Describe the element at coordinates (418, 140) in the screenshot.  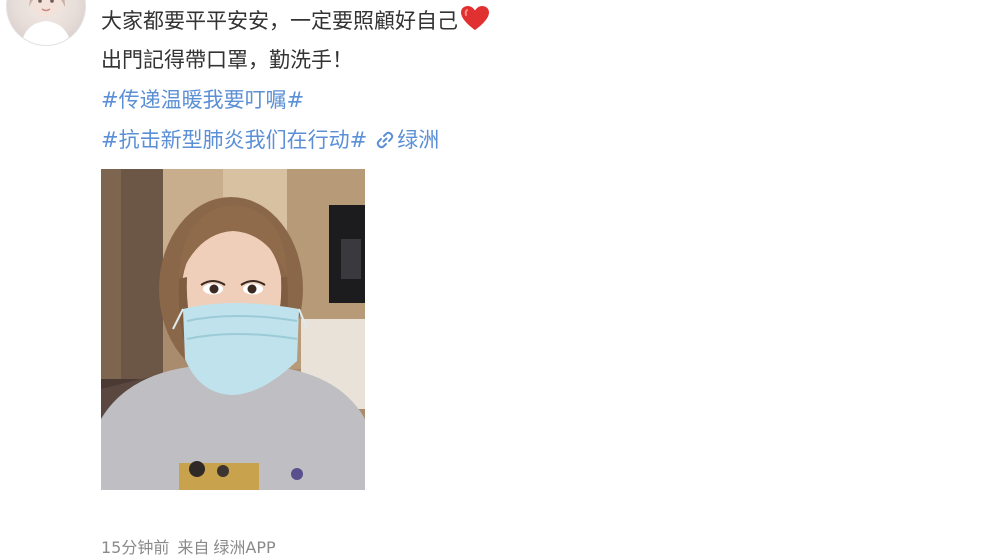
I see `location-link: 绿洲` at that location.